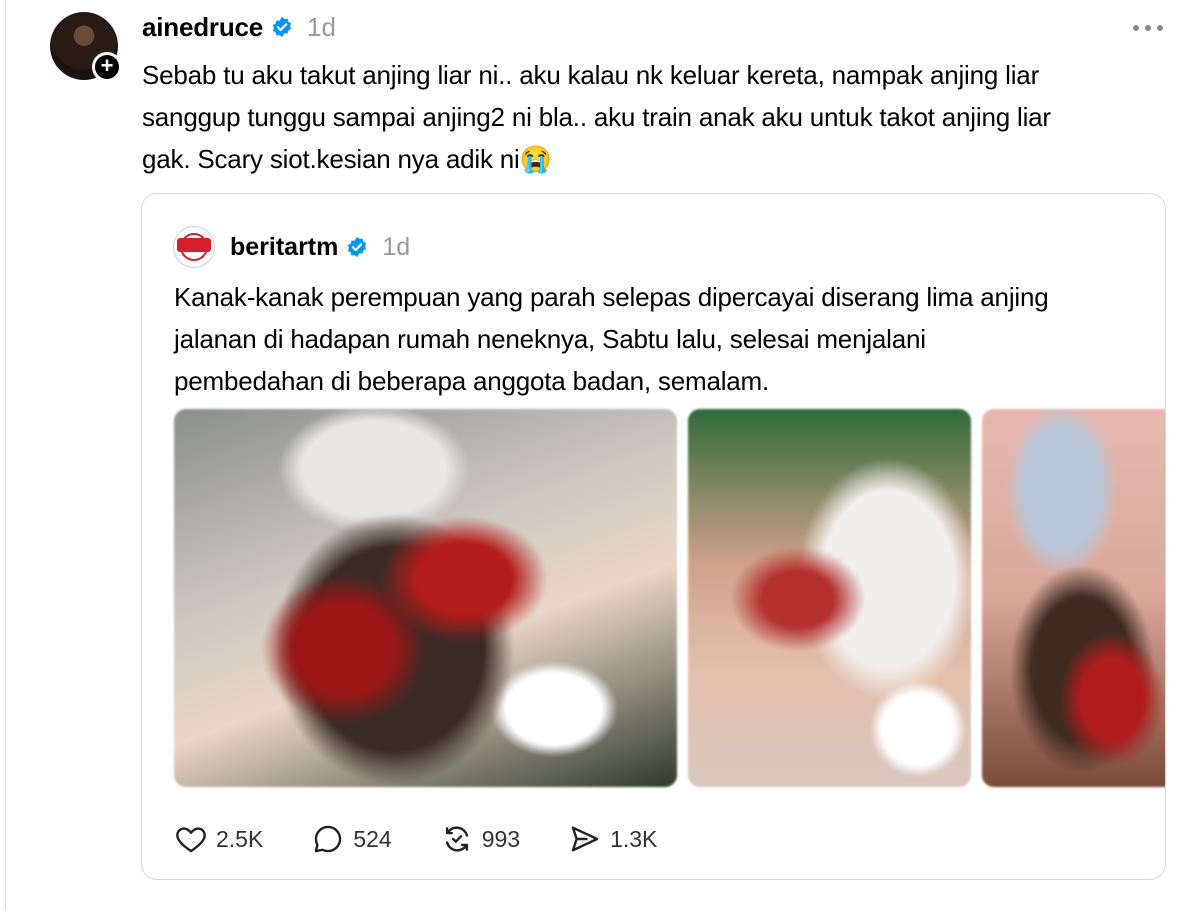  I want to click on share-button: 1.3K, so click(612, 839).